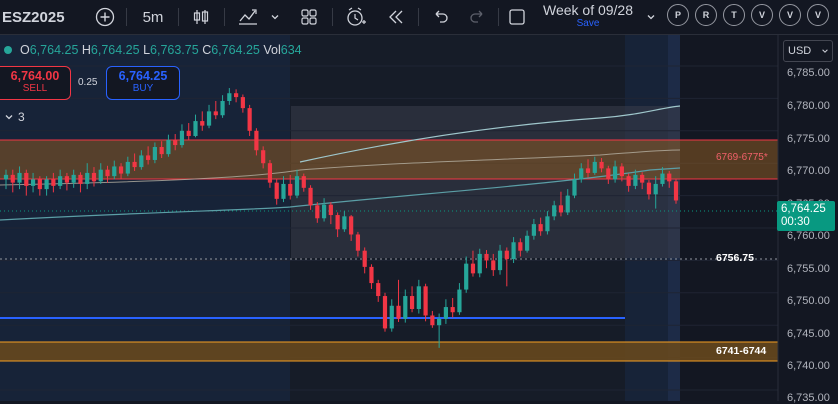 Image resolution: width=838 pixels, height=404 pixels. I want to click on spread-value: 0.25, so click(88, 82).